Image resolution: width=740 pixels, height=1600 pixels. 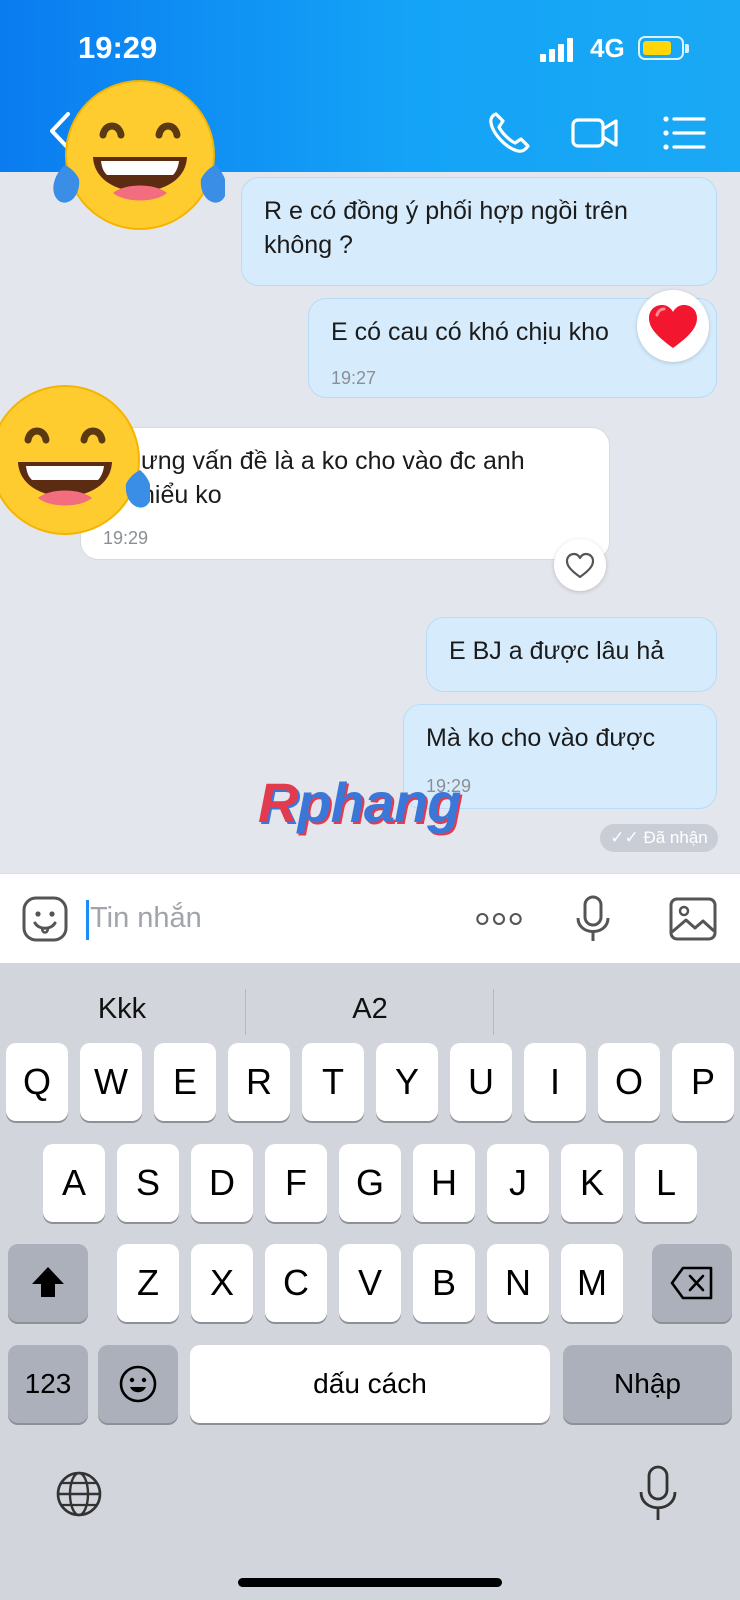 What do you see at coordinates (541, 738) in the screenshot?
I see `message-text: Mà ko cho vào được` at bounding box center [541, 738].